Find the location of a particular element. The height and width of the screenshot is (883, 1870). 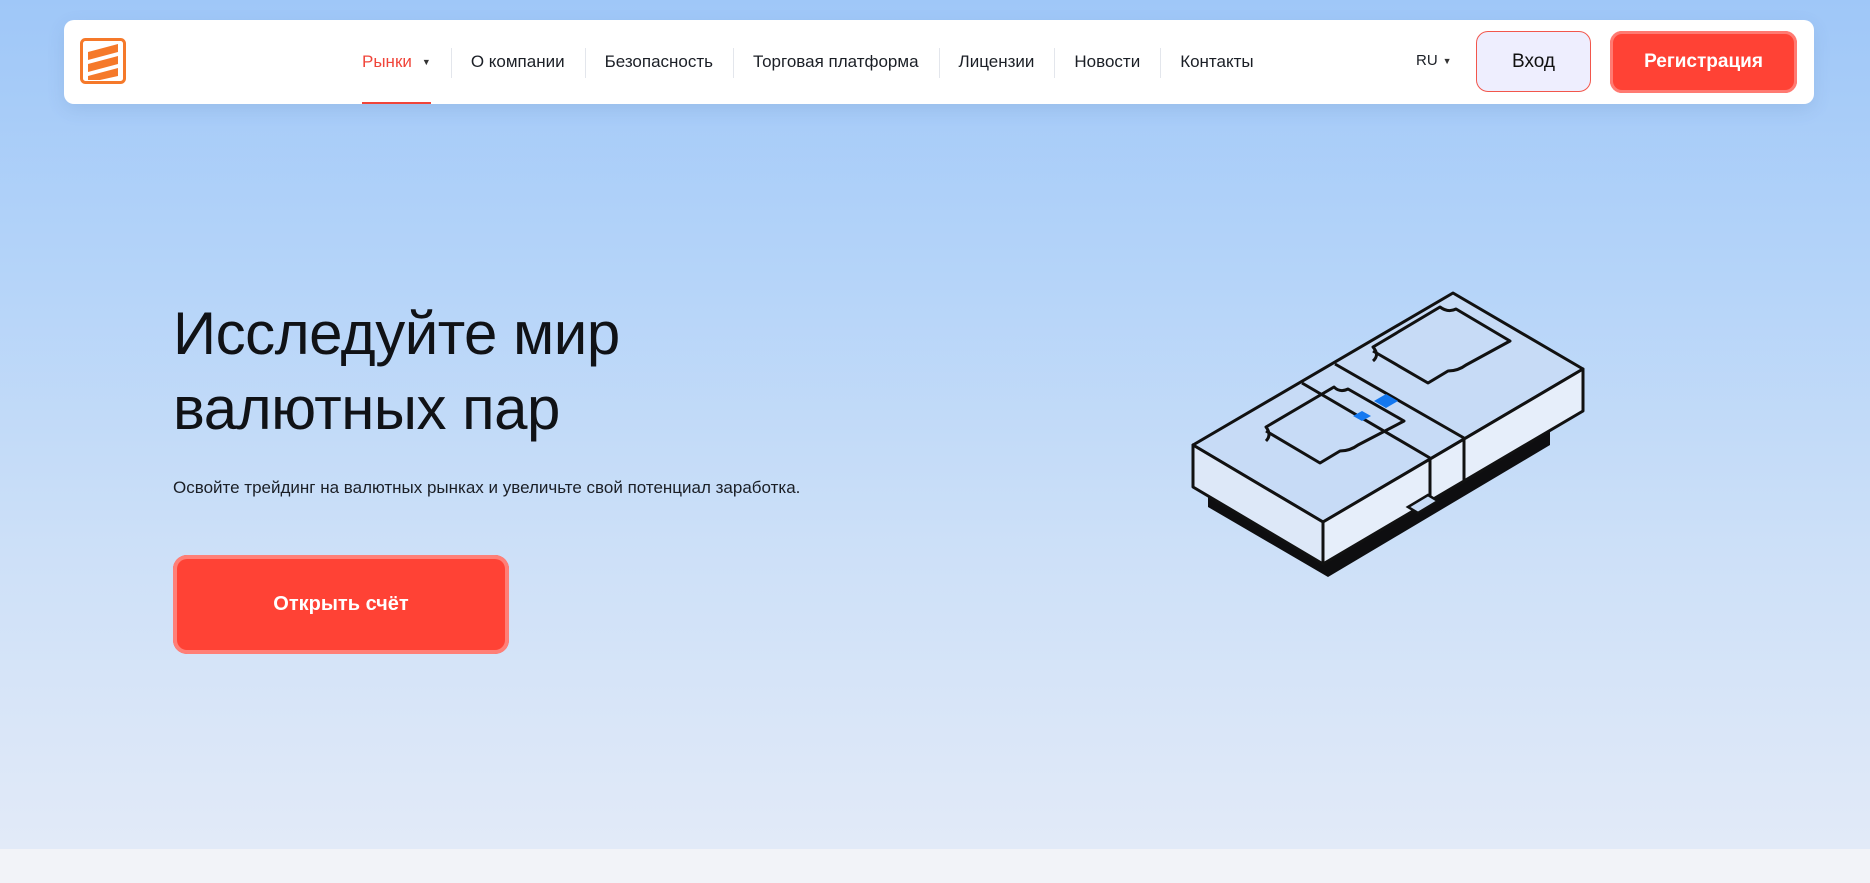

open-account-button: Открыть счёт is located at coordinates (341, 604).